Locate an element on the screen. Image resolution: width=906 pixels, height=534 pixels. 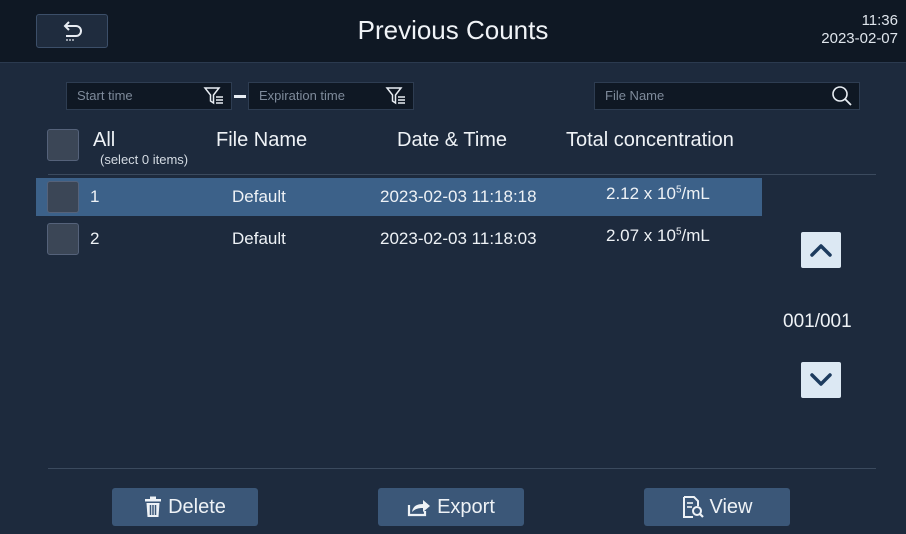
row-index: 2 is located at coordinates (95, 238).